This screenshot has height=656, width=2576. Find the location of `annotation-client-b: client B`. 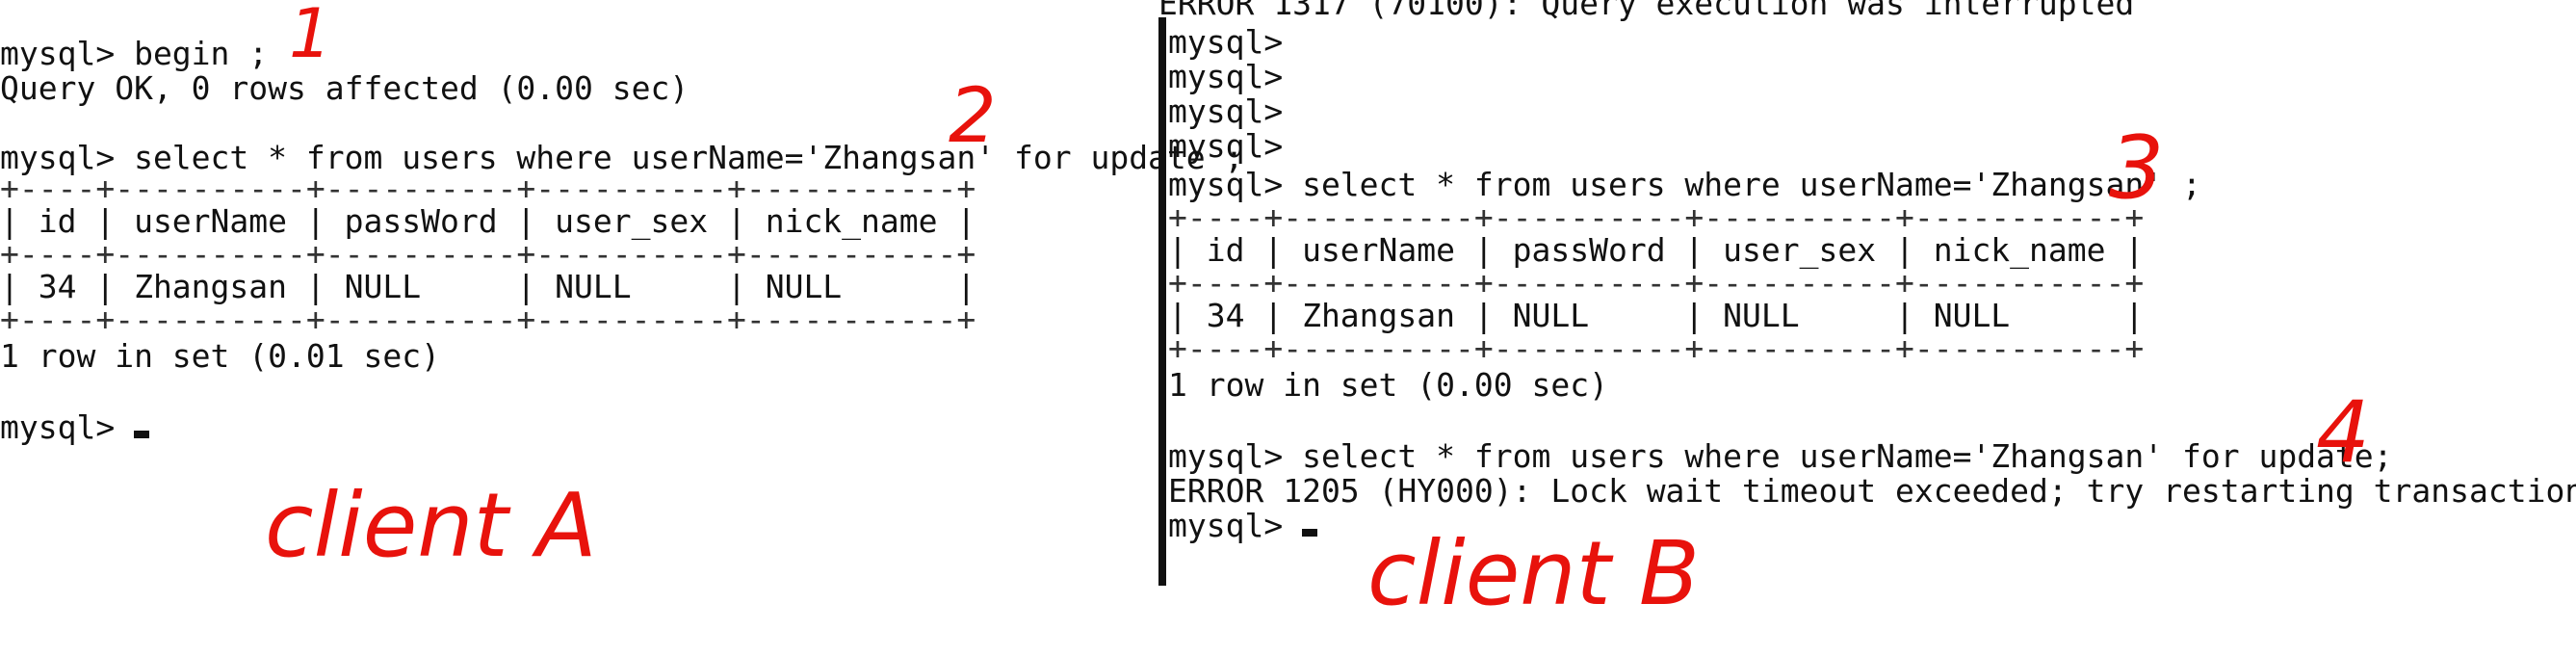

annotation-client-b: client B is located at coordinates (1534, 573).